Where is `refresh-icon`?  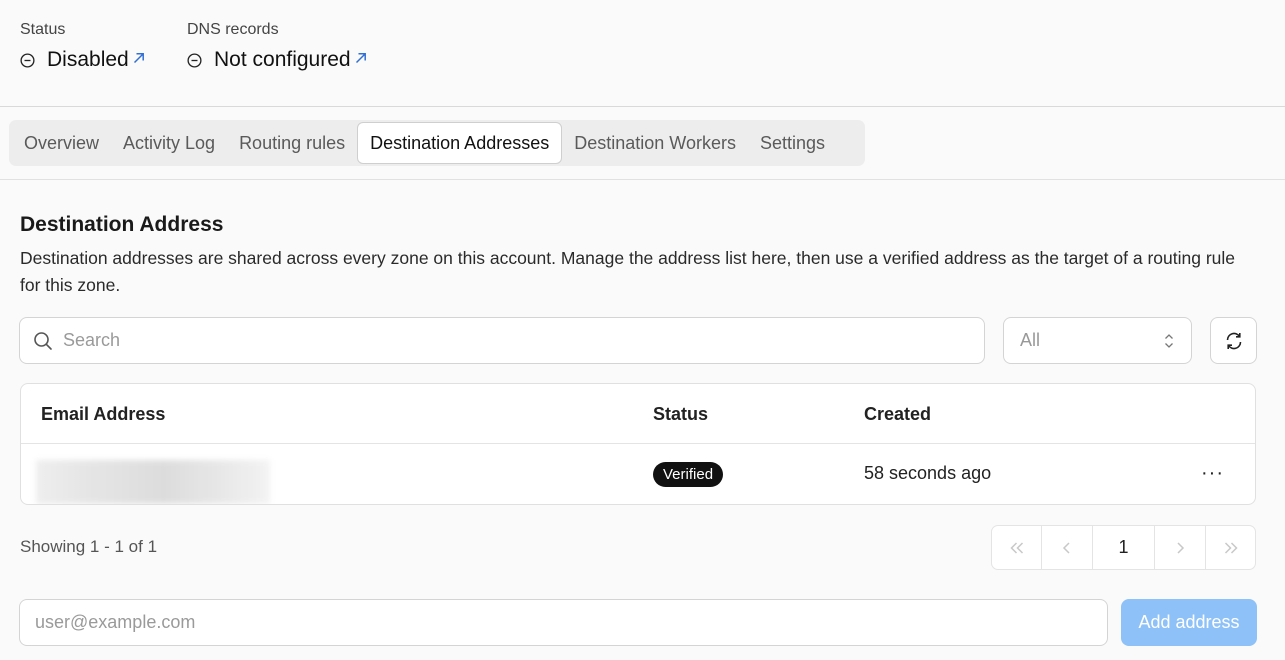 refresh-icon is located at coordinates (1233, 340).